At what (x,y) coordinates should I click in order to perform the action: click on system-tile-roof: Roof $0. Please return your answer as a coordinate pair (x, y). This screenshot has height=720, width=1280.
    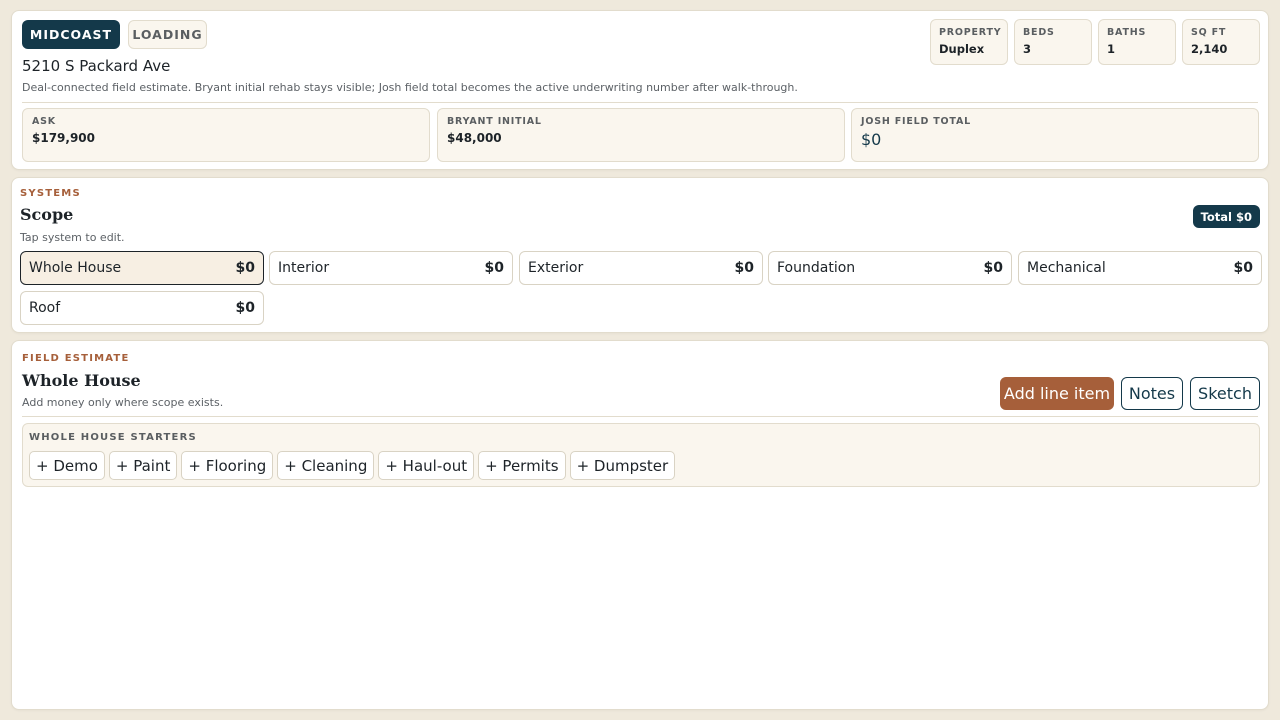
    Looking at the image, I should click on (142, 308).